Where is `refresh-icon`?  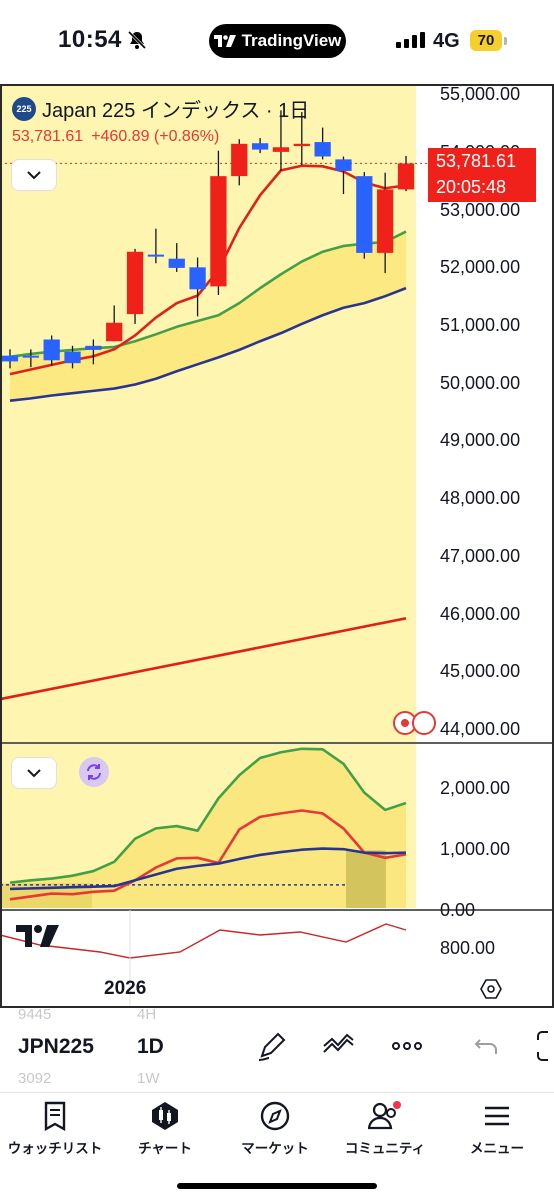 refresh-icon is located at coordinates (94, 772).